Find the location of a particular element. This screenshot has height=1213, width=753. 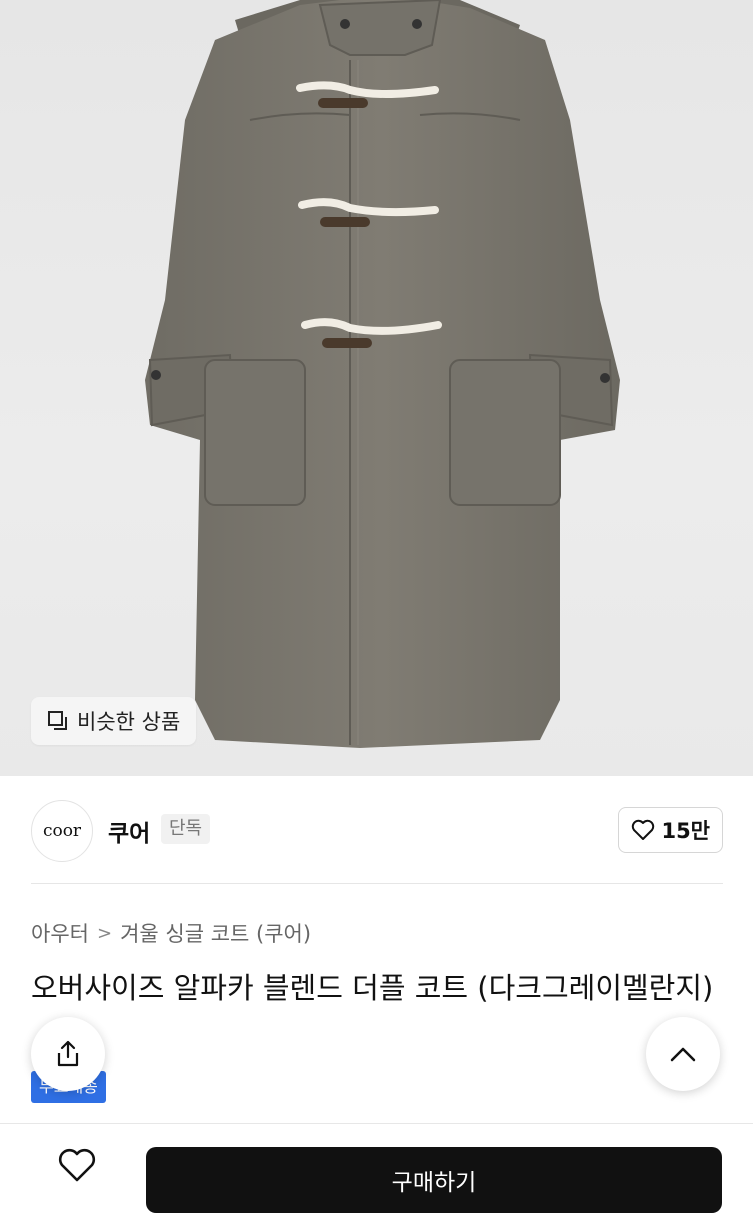

share-icon is located at coordinates (68, 1053).